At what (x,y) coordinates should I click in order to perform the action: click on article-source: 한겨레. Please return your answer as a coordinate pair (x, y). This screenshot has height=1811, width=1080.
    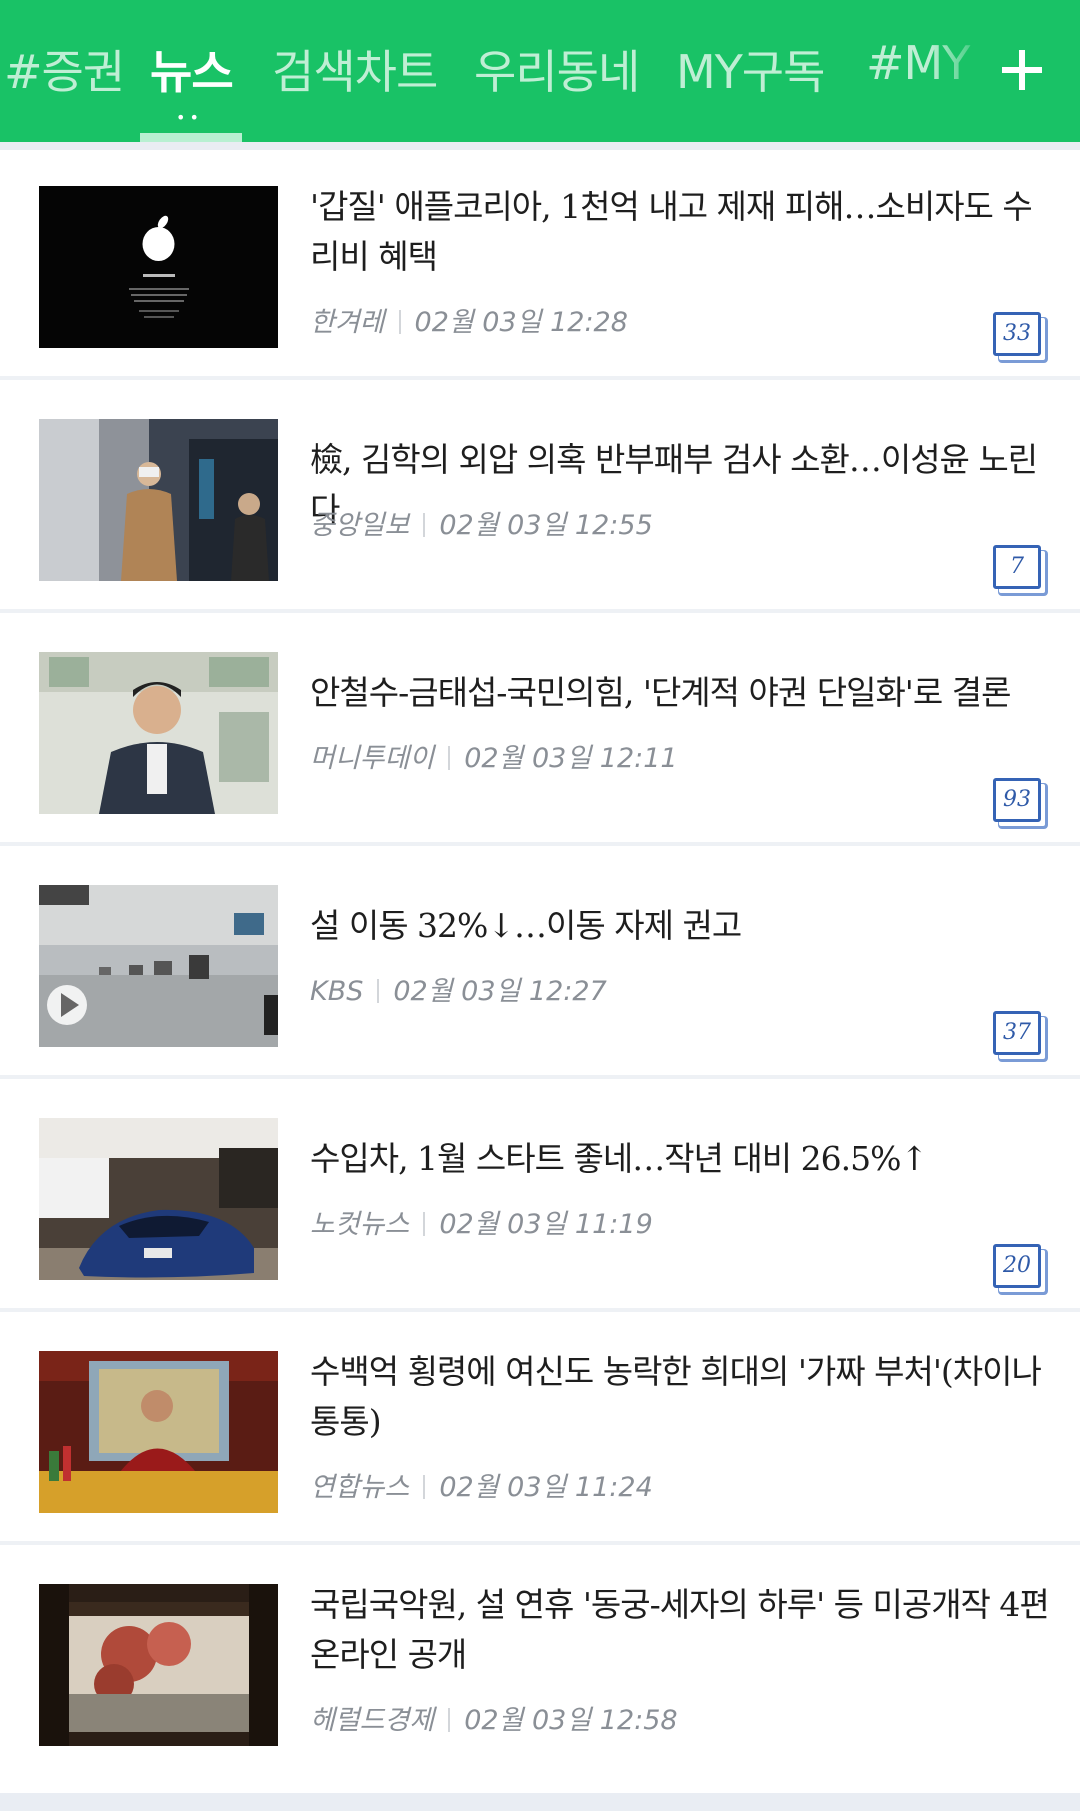
    Looking at the image, I should click on (347, 322).